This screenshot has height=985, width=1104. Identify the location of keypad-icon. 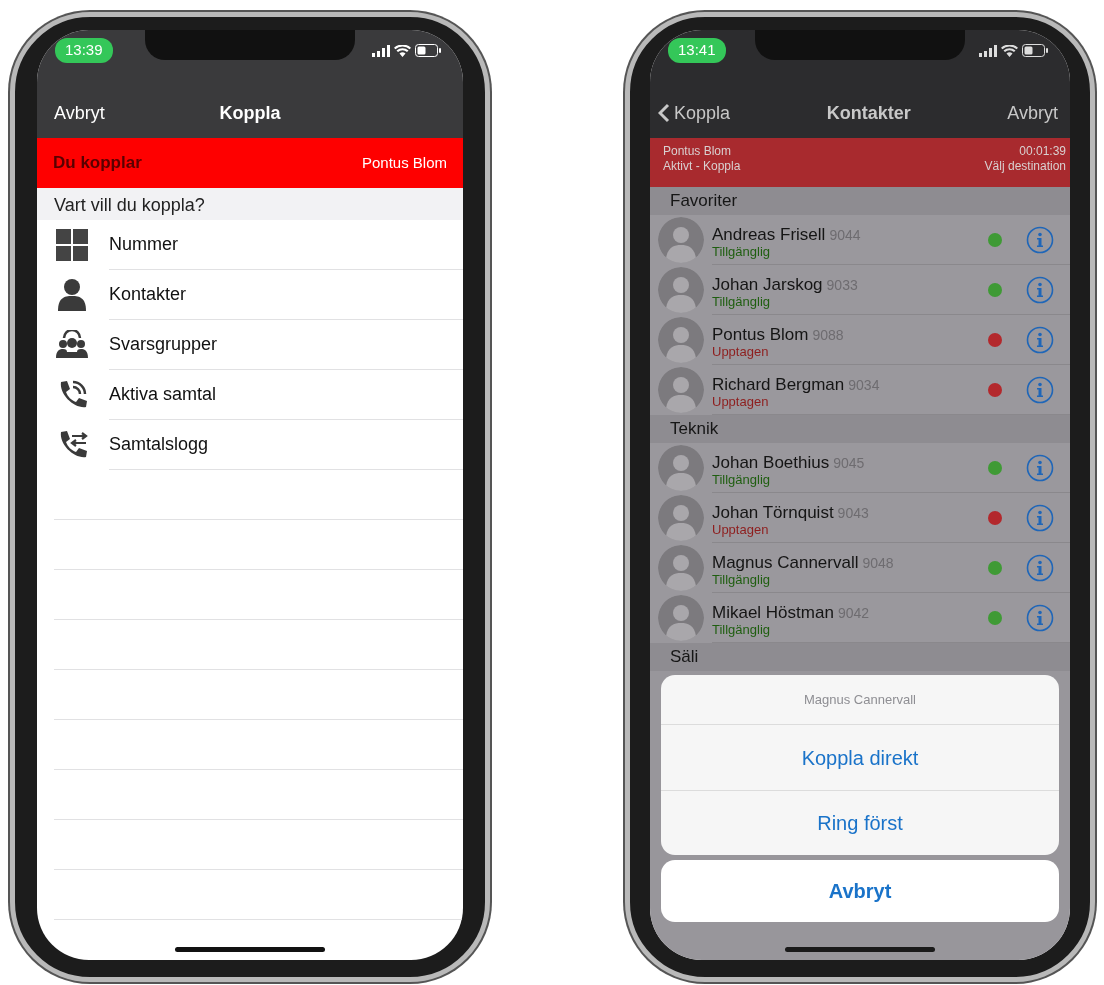
(72, 245).